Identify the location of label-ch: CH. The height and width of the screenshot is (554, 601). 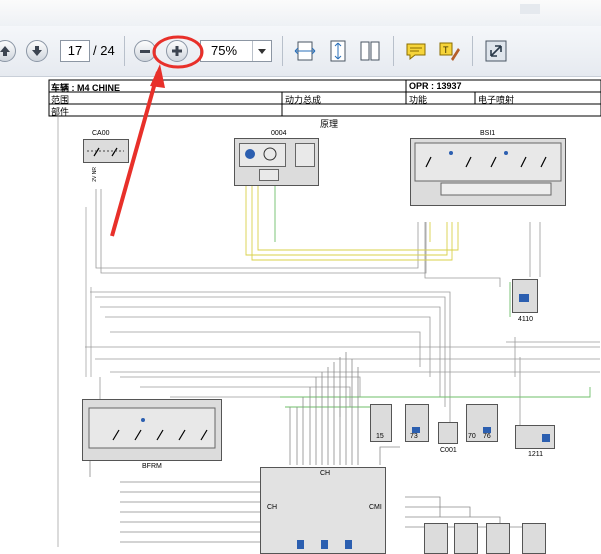
(272, 507).